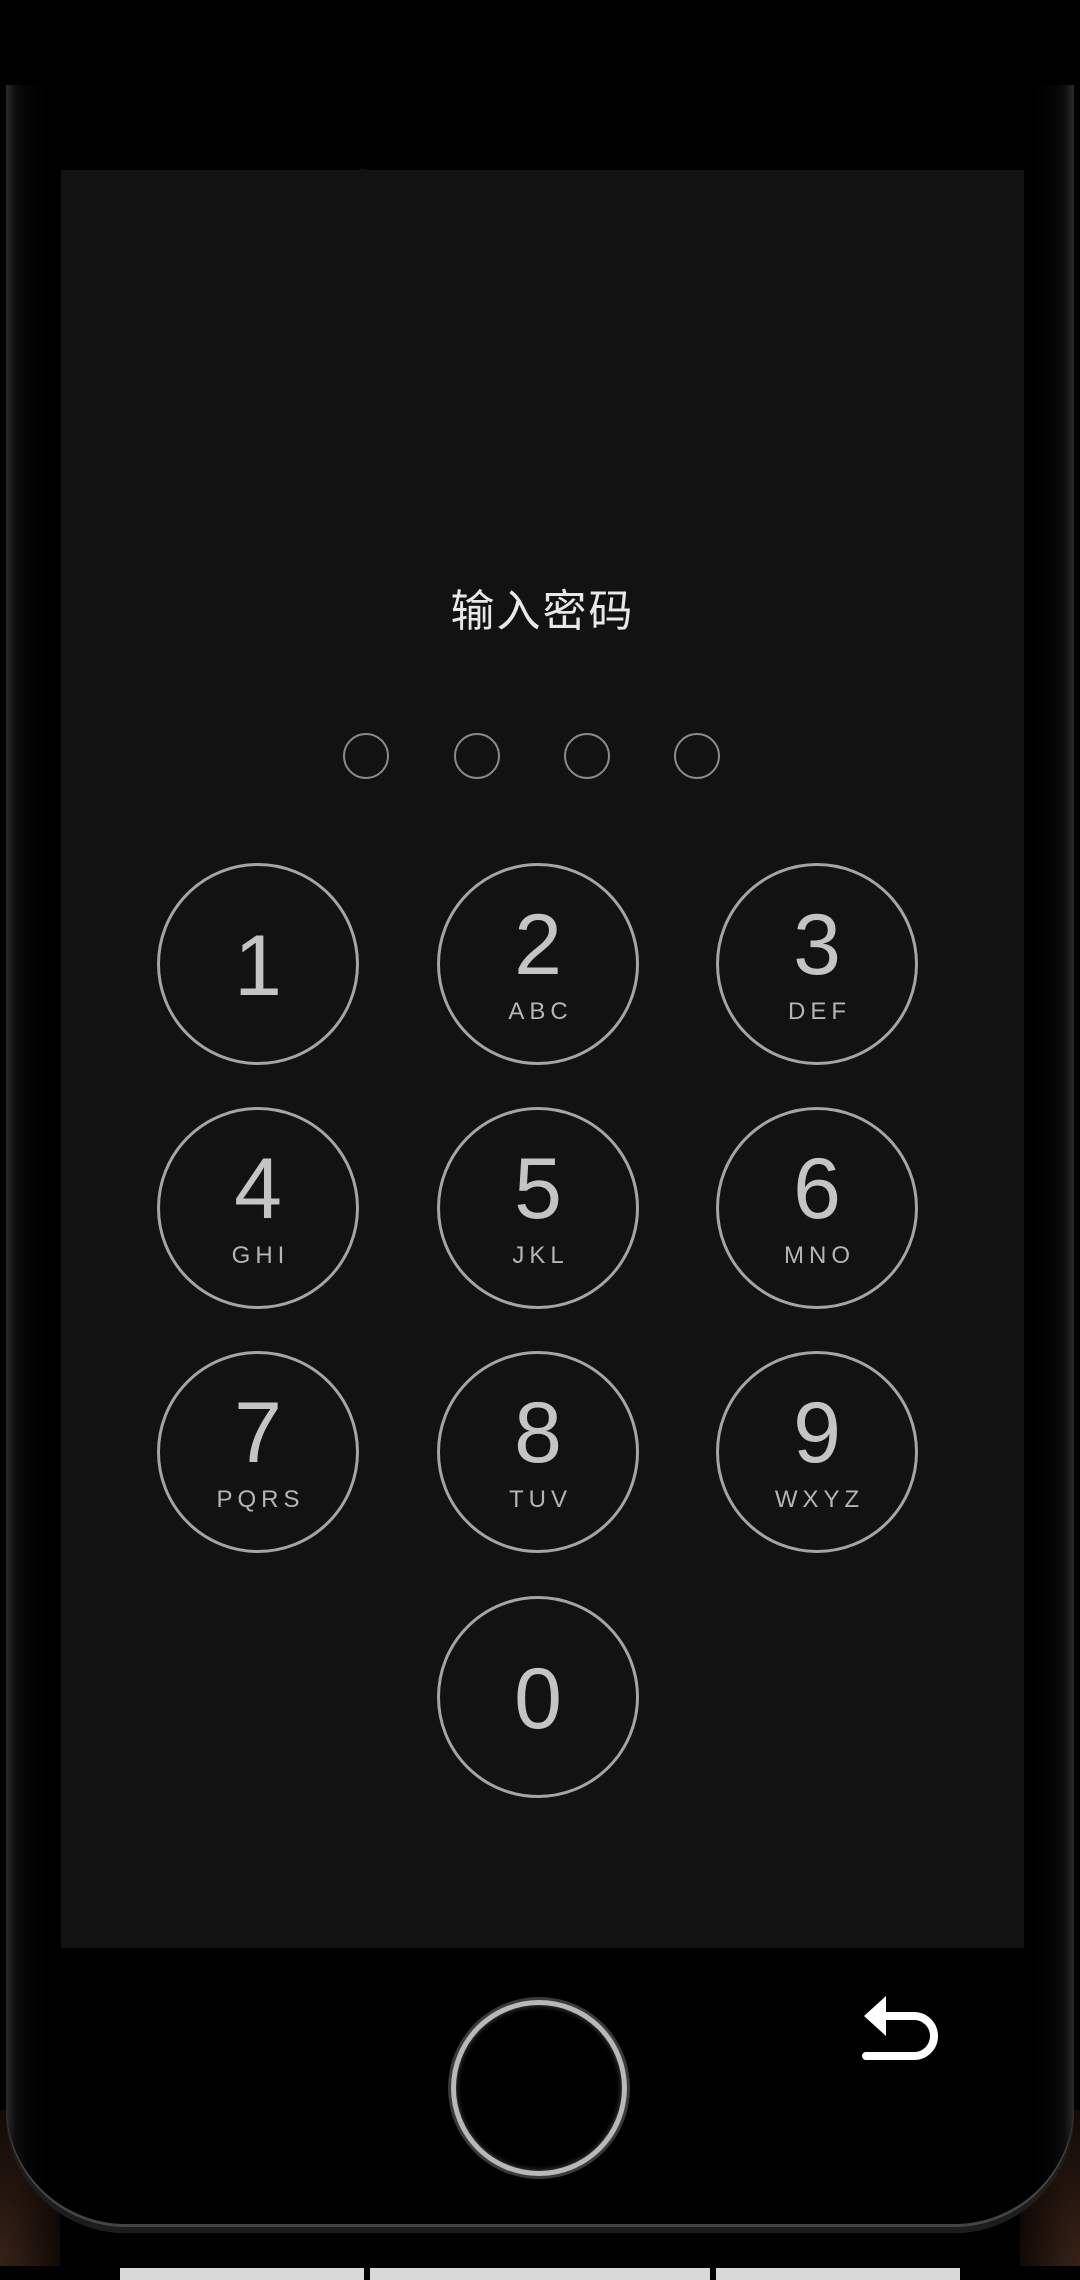 The width and height of the screenshot is (1080, 2280). I want to click on key-letters: PQRS, so click(260, 1499).